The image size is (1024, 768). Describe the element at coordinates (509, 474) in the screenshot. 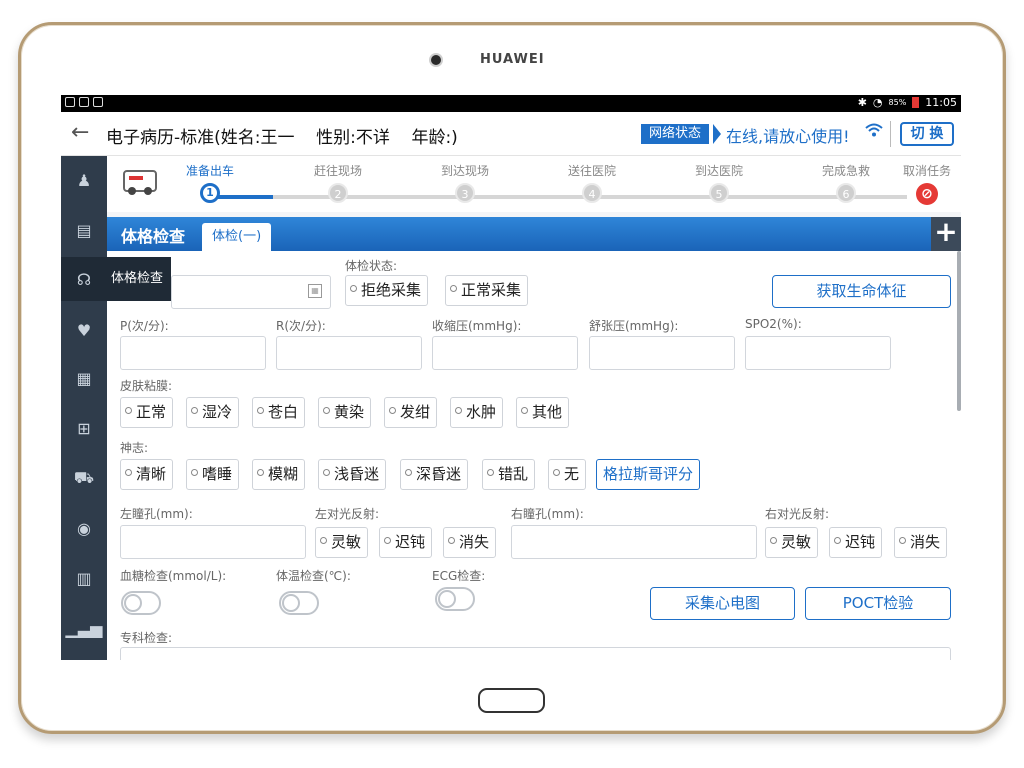

I see `mind-disordered: 错乱` at that location.